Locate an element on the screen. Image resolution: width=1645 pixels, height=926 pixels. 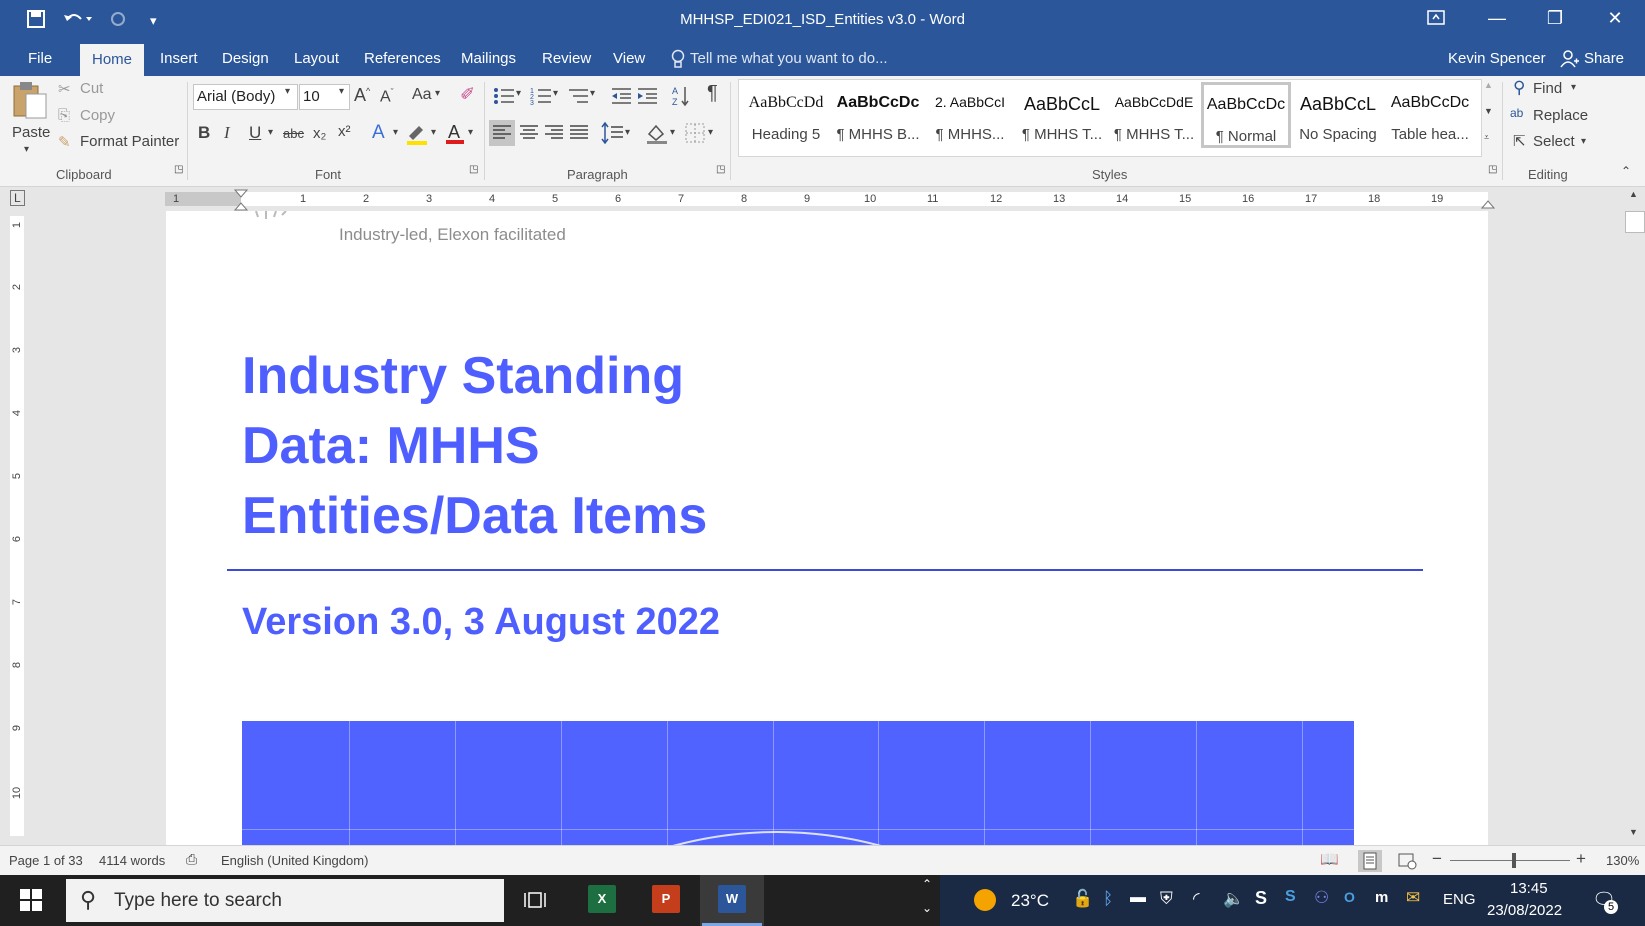
taskbar-search: ⚲ Type here to search is located at coordinates (285, 900).